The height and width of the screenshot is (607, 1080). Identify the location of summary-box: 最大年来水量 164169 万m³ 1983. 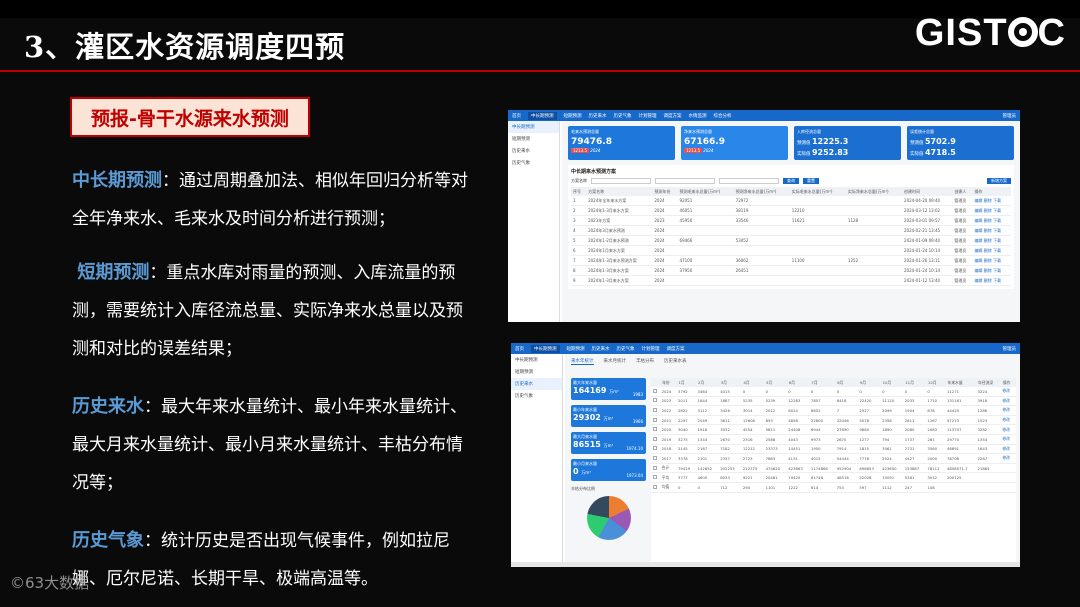
(608, 389).